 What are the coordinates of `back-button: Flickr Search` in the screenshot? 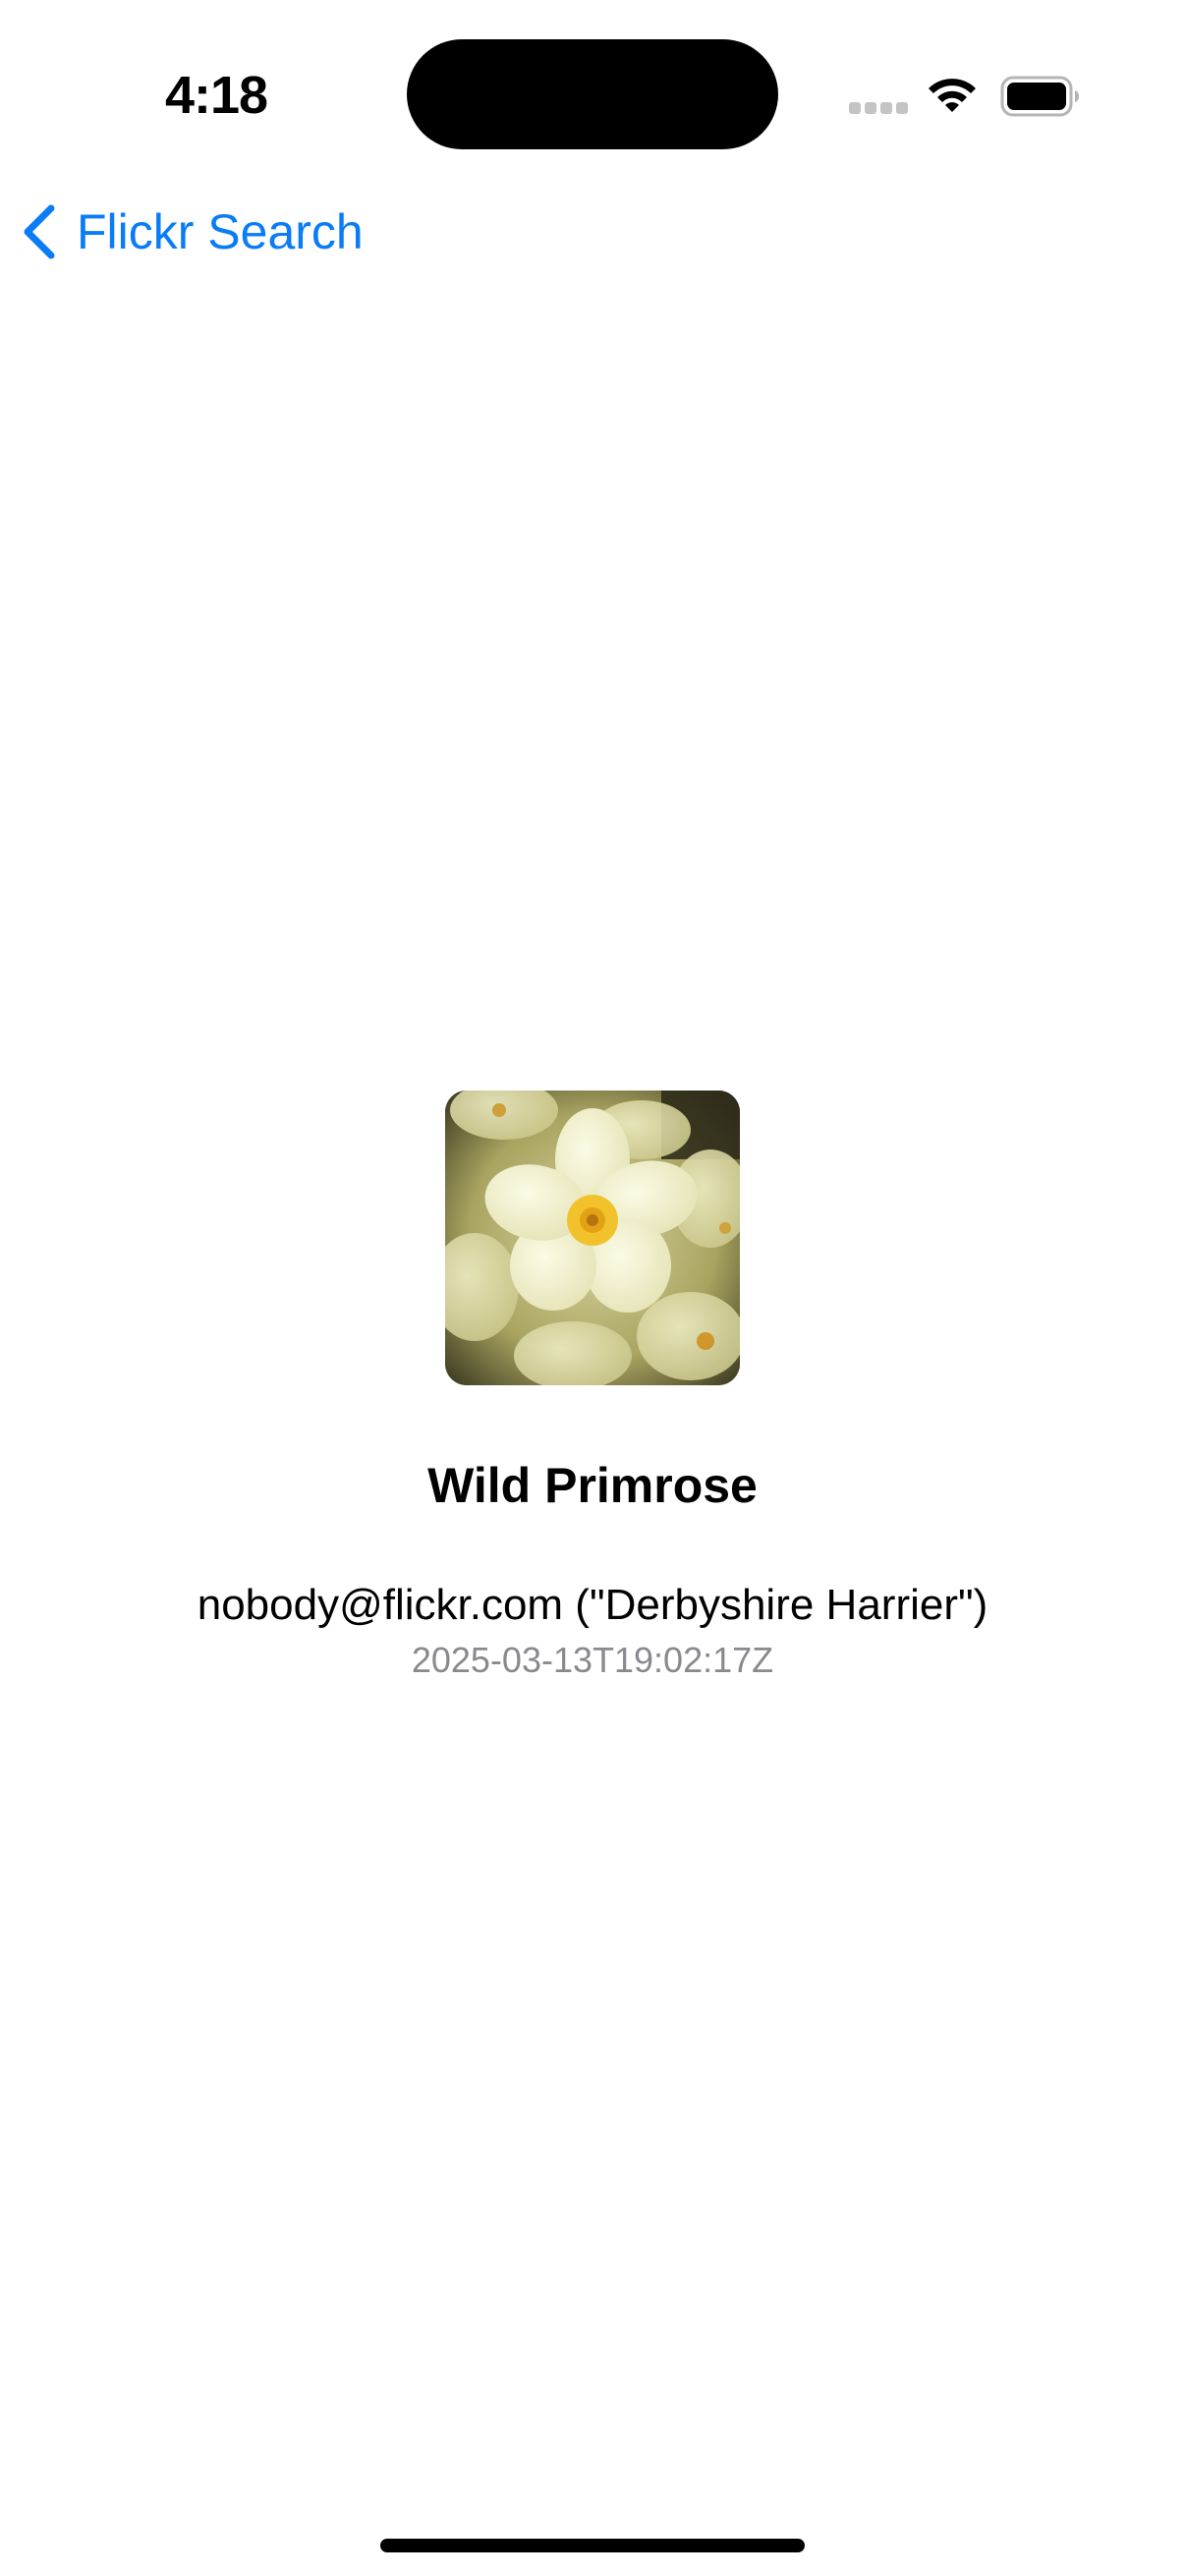 It's located at (191, 232).